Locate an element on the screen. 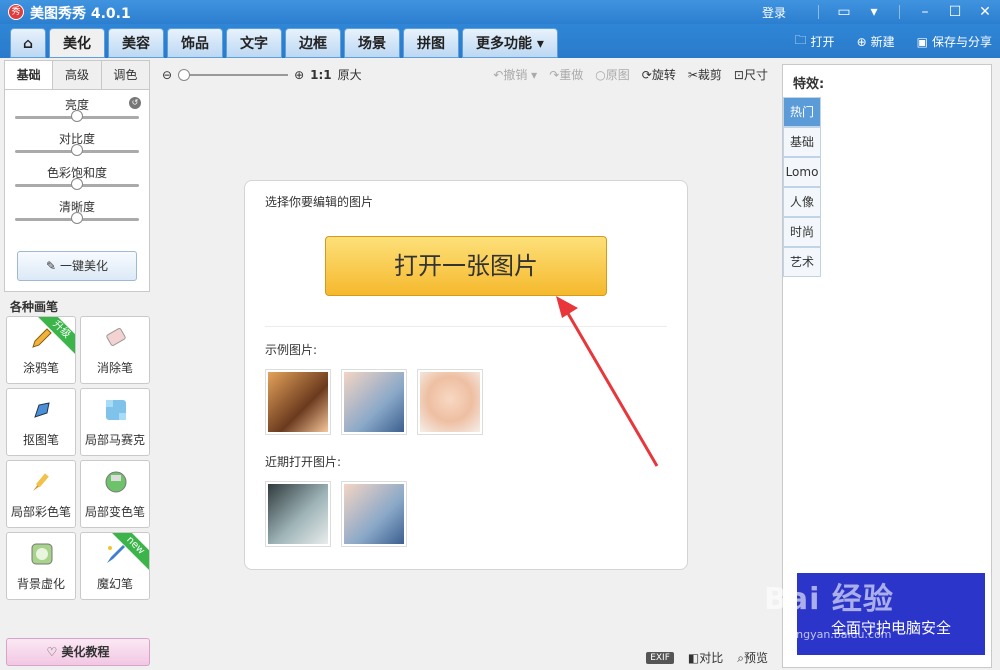  preview-label: 预览 is located at coordinates (755, 658).